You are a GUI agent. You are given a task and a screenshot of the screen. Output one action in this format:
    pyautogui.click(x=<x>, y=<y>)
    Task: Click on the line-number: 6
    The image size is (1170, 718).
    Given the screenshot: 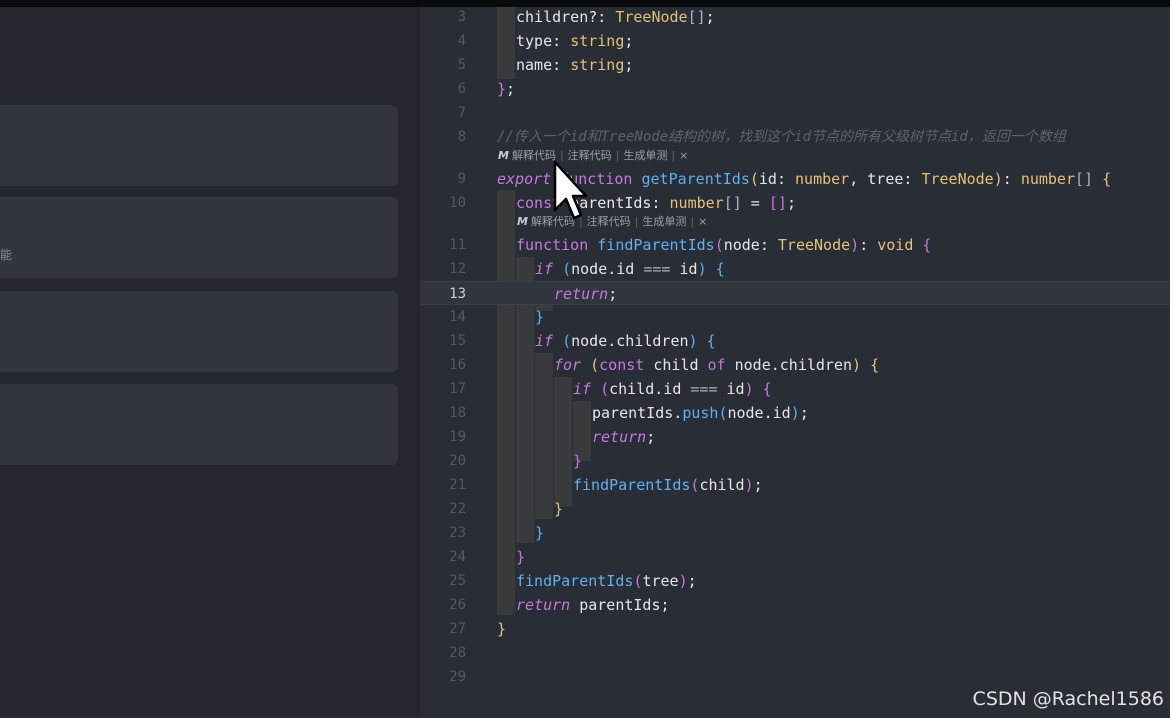 What is the action you would take?
    pyautogui.click(x=461, y=89)
    